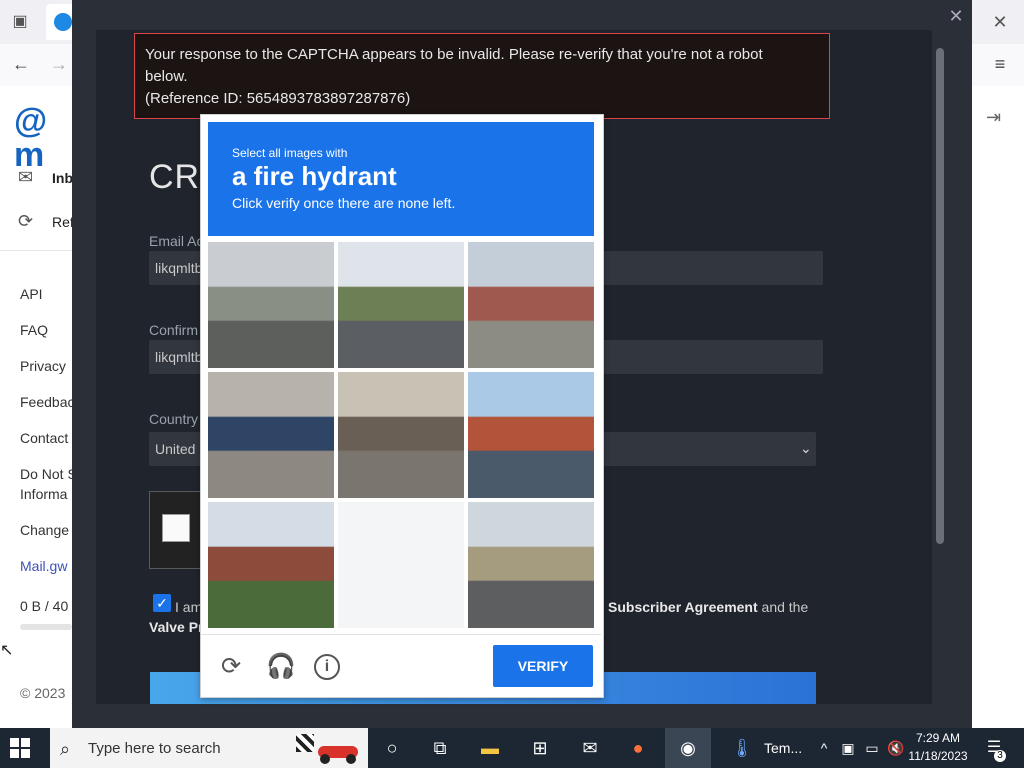  I want to click on storage-progress, so click(46, 627).